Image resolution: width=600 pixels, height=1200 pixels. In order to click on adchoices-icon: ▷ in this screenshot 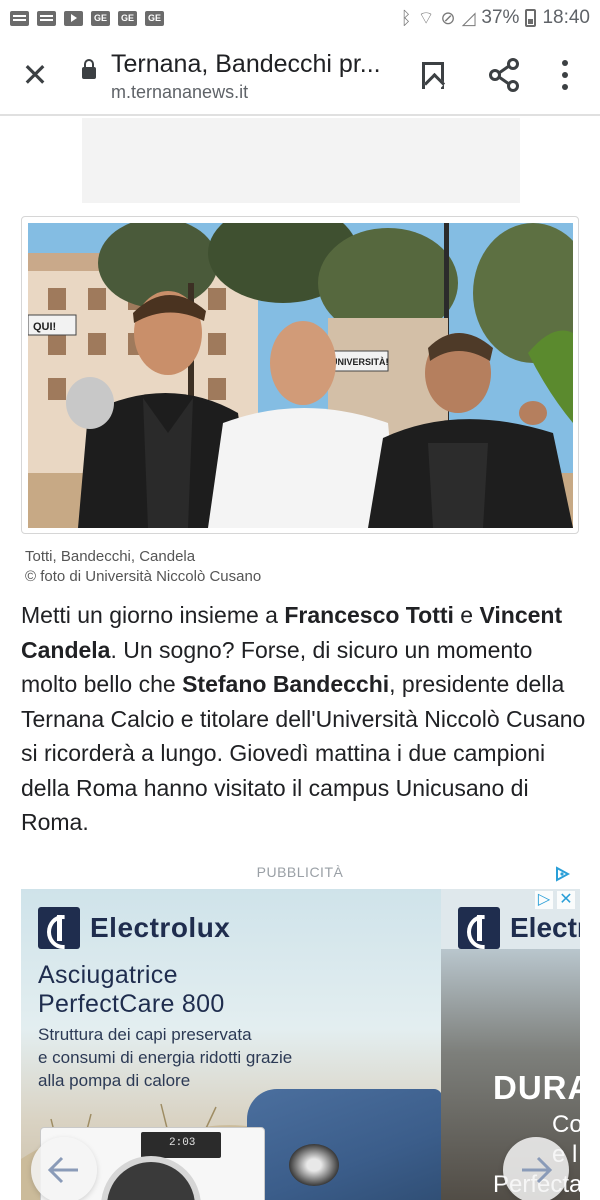, I will do `click(544, 900)`.